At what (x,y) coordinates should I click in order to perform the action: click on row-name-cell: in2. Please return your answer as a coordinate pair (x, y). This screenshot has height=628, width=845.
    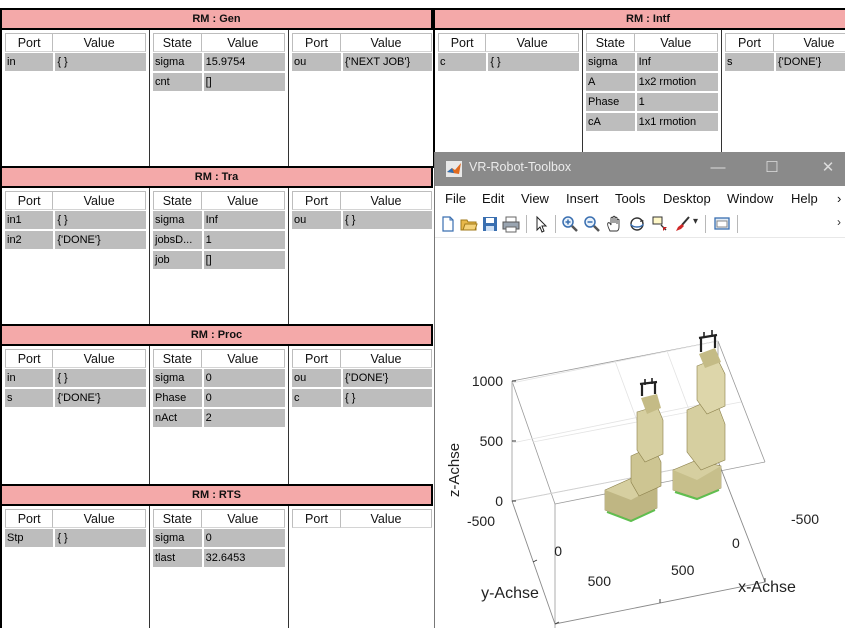
    Looking at the image, I should click on (29, 240).